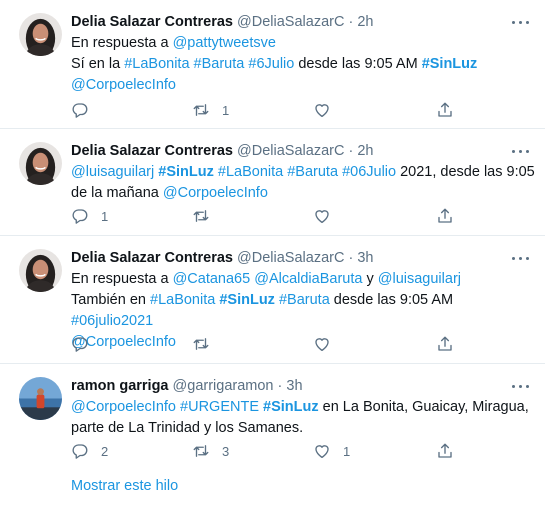 This screenshot has width=545, height=512. What do you see at coordinates (117, 193) in the screenshot?
I see `text-segment: de la mañana` at bounding box center [117, 193].